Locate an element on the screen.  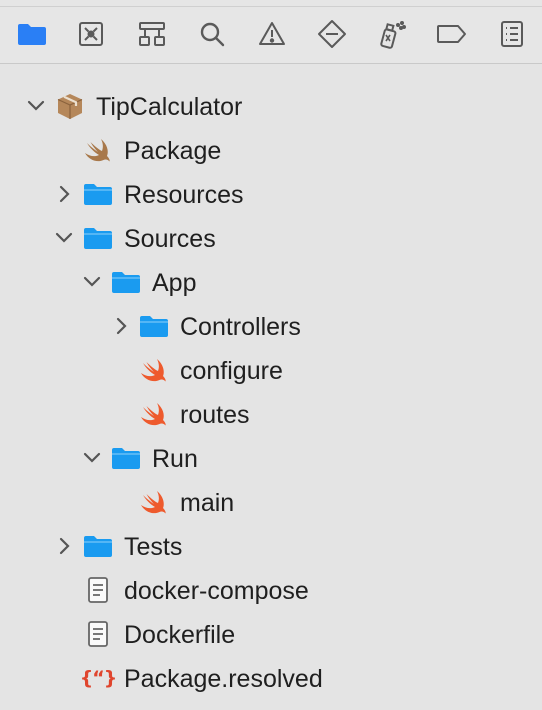
search-icon is located at coordinates (212, 34).